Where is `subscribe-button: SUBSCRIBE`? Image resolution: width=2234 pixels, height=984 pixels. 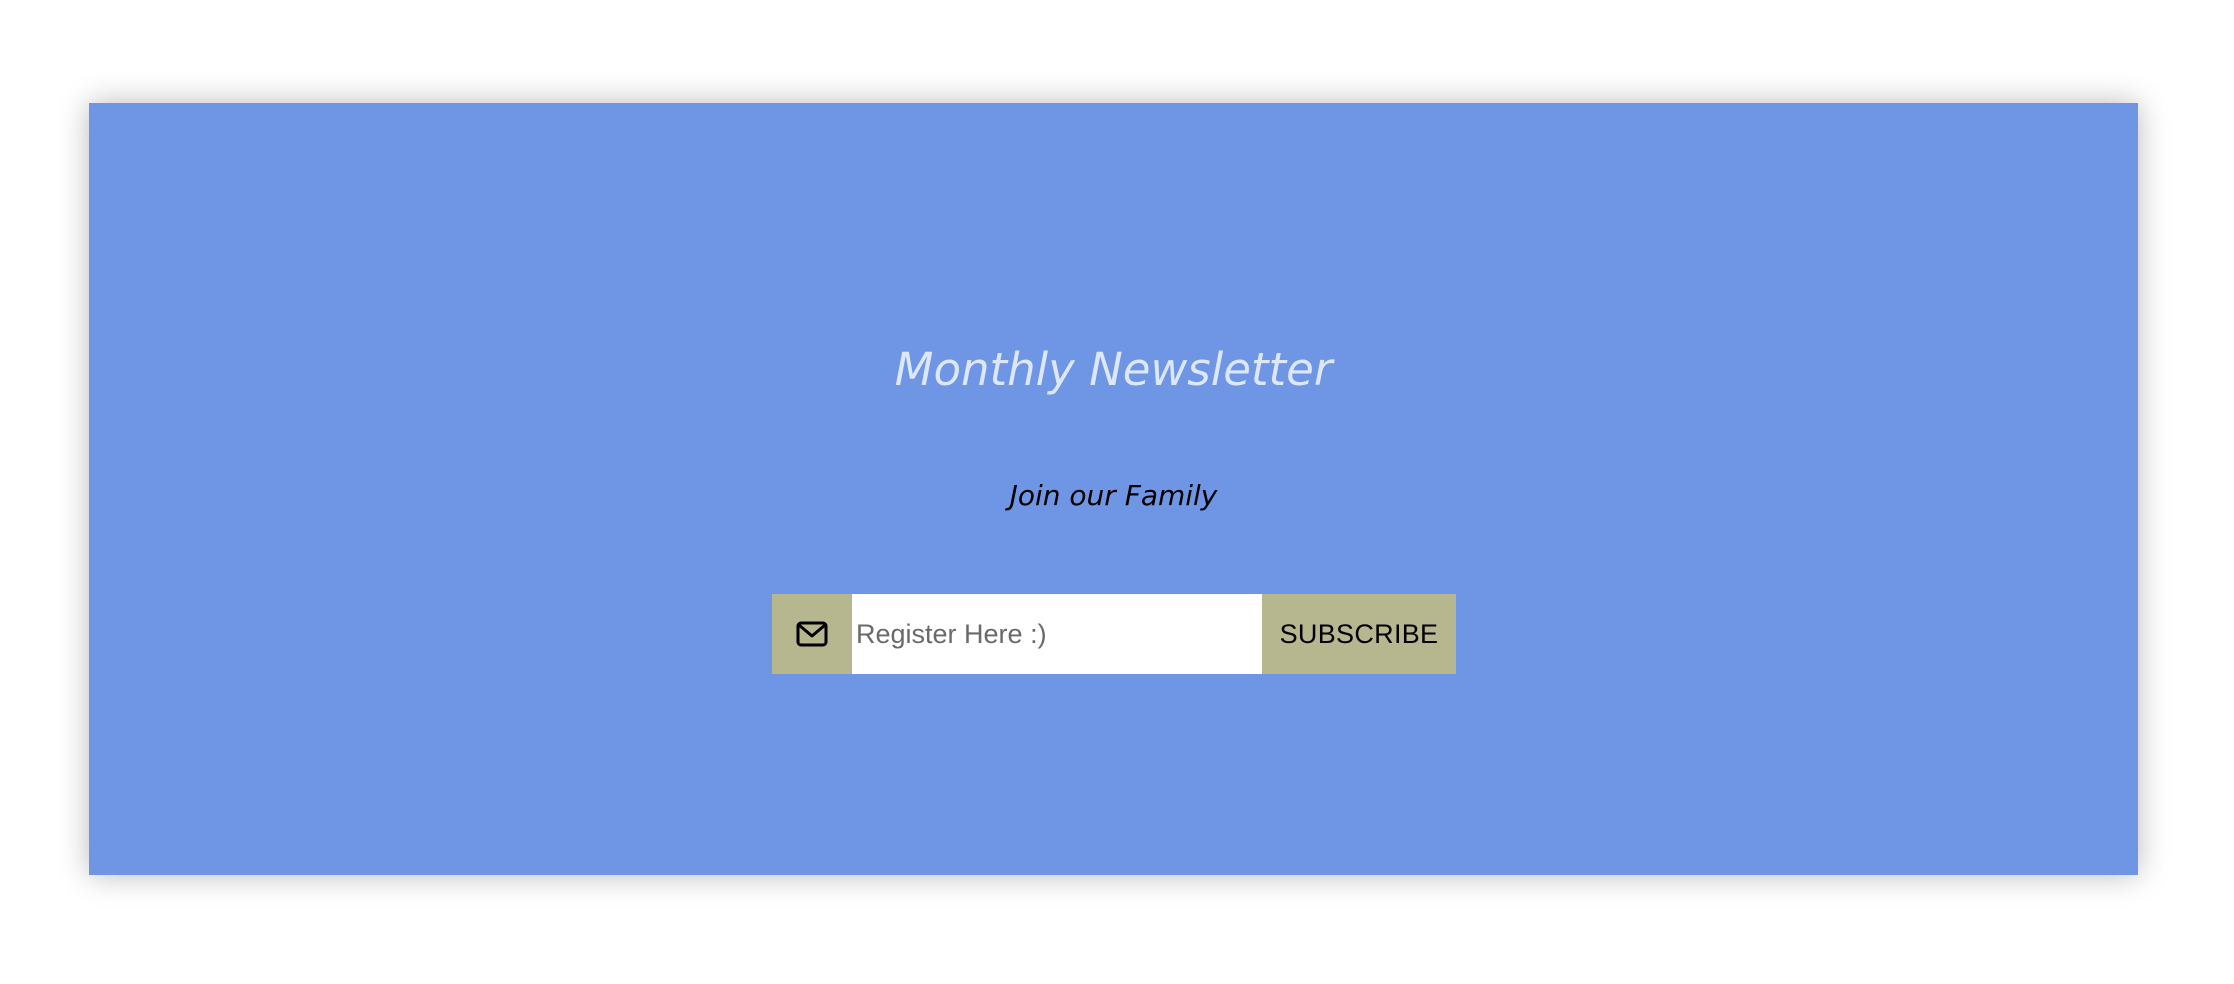
subscribe-button: SUBSCRIBE is located at coordinates (1359, 634).